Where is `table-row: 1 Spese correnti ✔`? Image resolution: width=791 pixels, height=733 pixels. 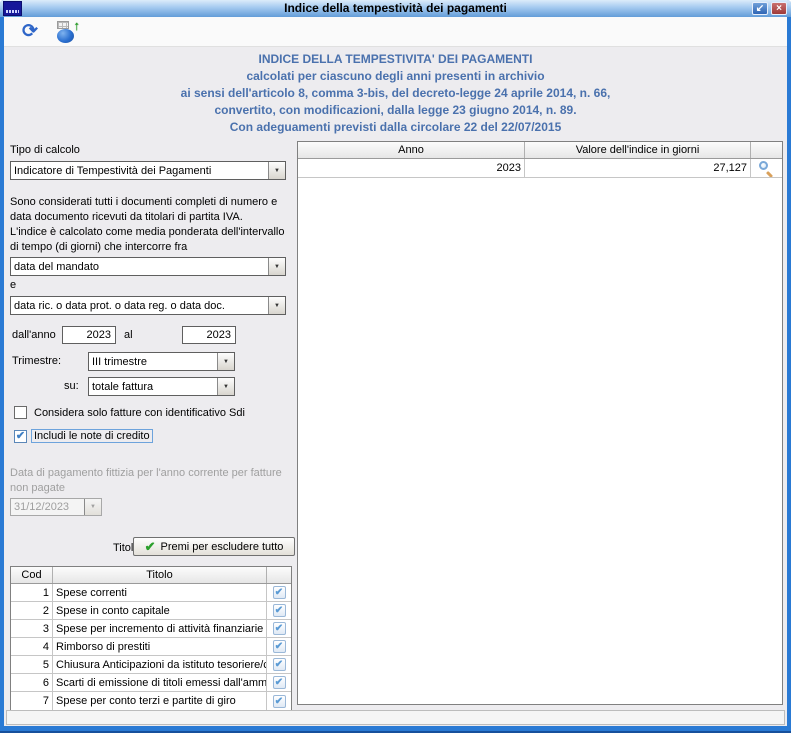 table-row: 1 Spese correnti ✔ is located at coordinates (151, 593).